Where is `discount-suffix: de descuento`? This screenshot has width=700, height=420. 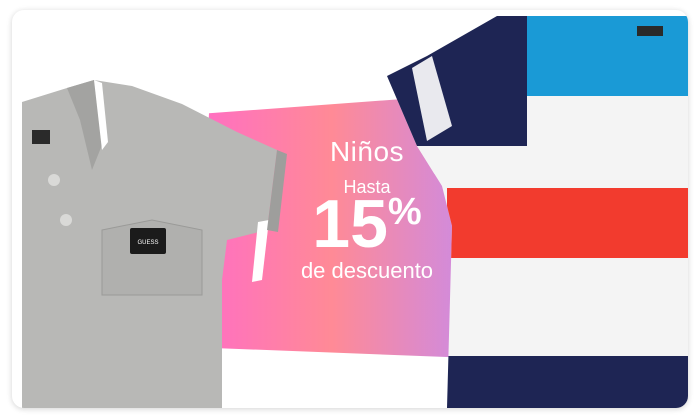
discount-suffix: de descuento is located at coordinates (367, 270).